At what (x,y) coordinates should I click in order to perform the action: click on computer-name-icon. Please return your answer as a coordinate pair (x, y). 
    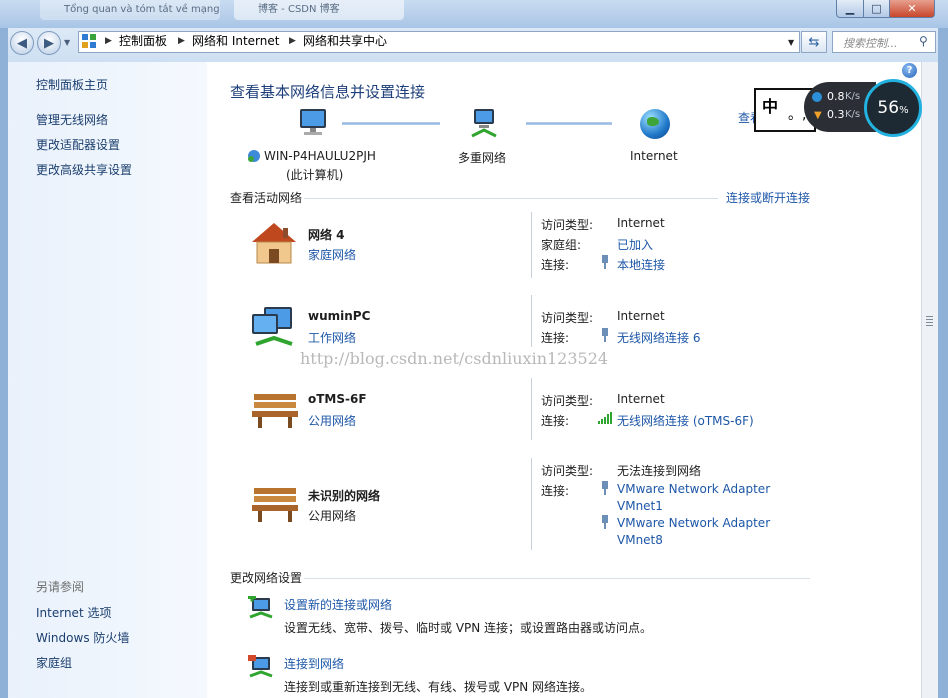
    Looking at the image, I should click on (254, 157).